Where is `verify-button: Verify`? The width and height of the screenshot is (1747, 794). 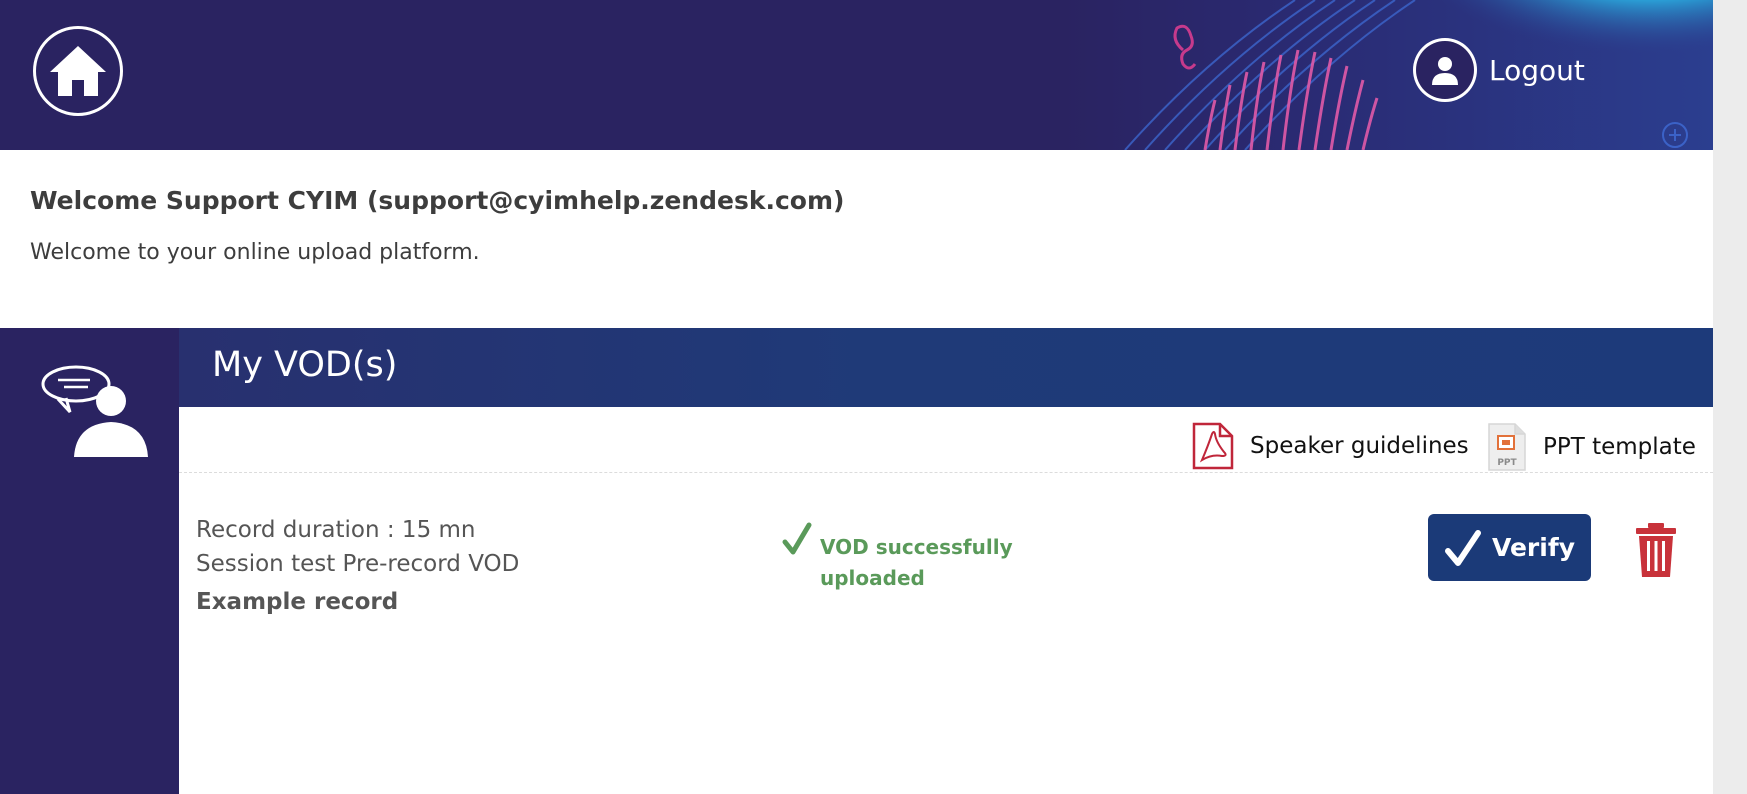
verify-button: Verify is located at coordinates (1509, 547).